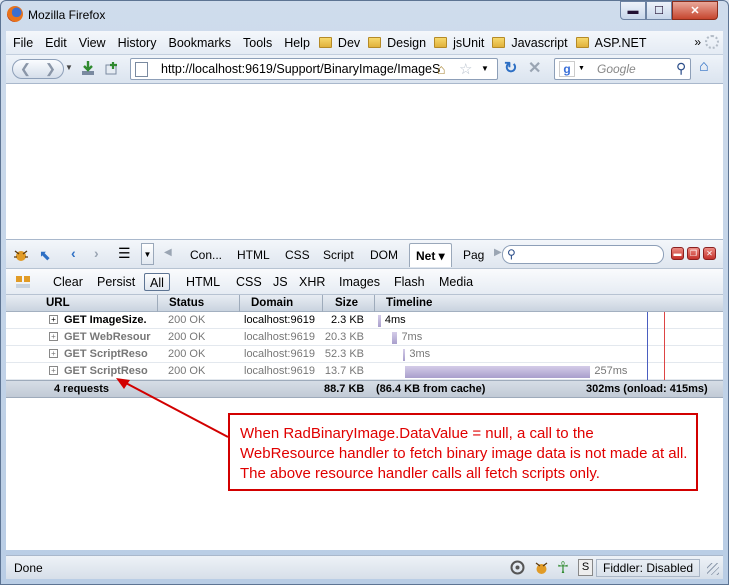 Image resolution: width=729 pixels, height=585 pixels. Describe the element at coordinates (280, 282) in the screenshot. I see `filter-js-button: JS` at that location.